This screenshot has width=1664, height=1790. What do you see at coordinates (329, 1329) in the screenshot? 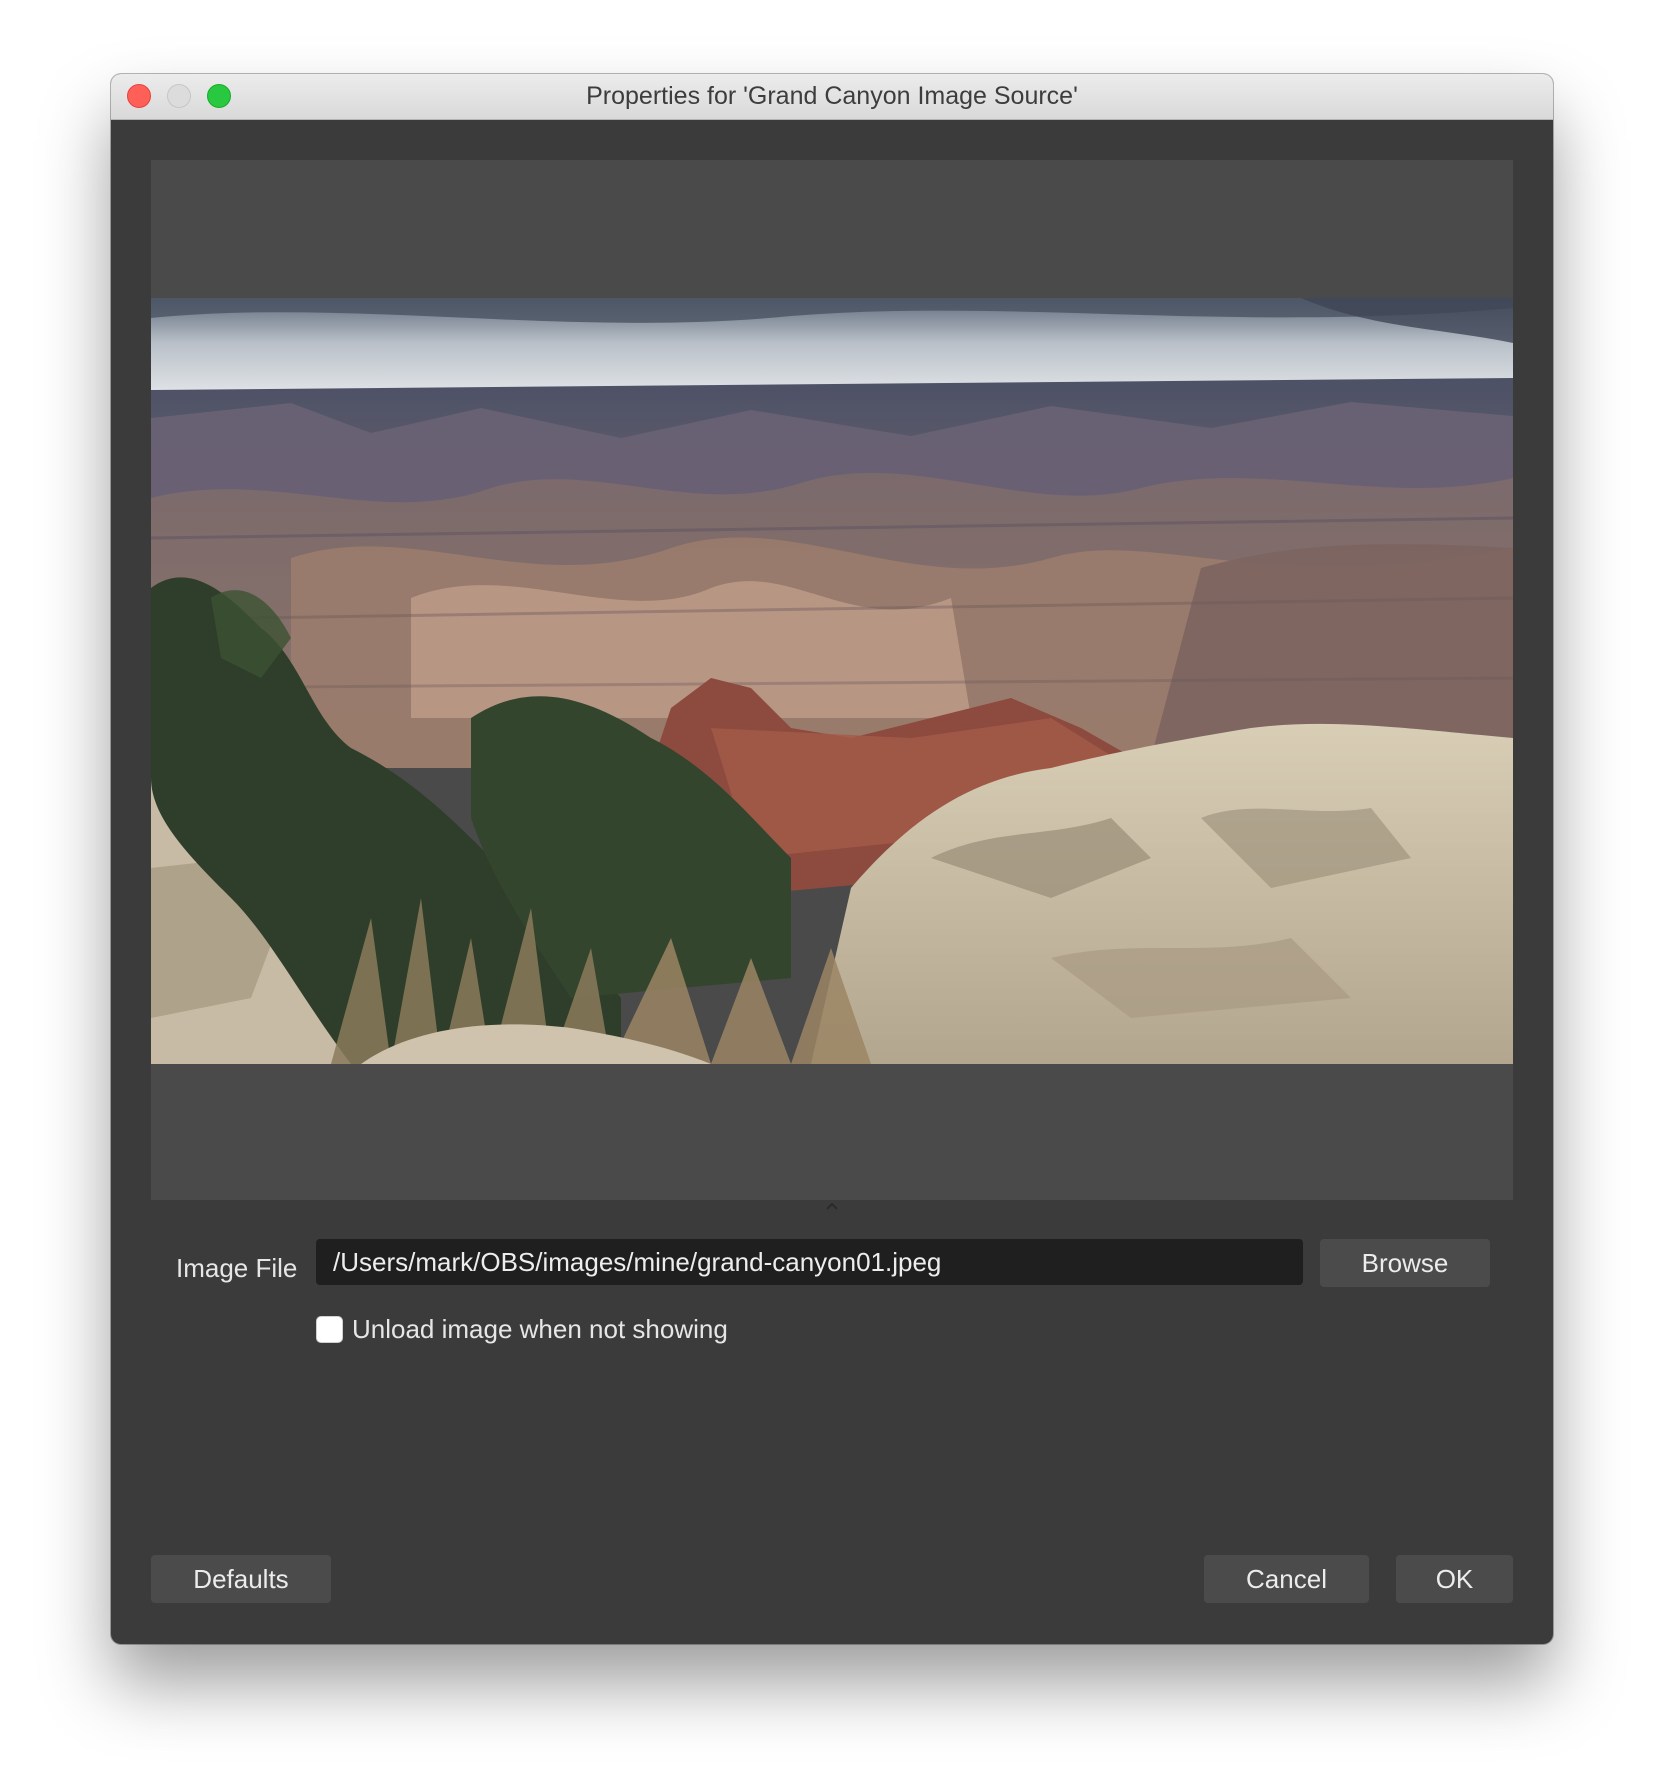
I see `unload-image-checkbox` at bounding box center [329, 1329].